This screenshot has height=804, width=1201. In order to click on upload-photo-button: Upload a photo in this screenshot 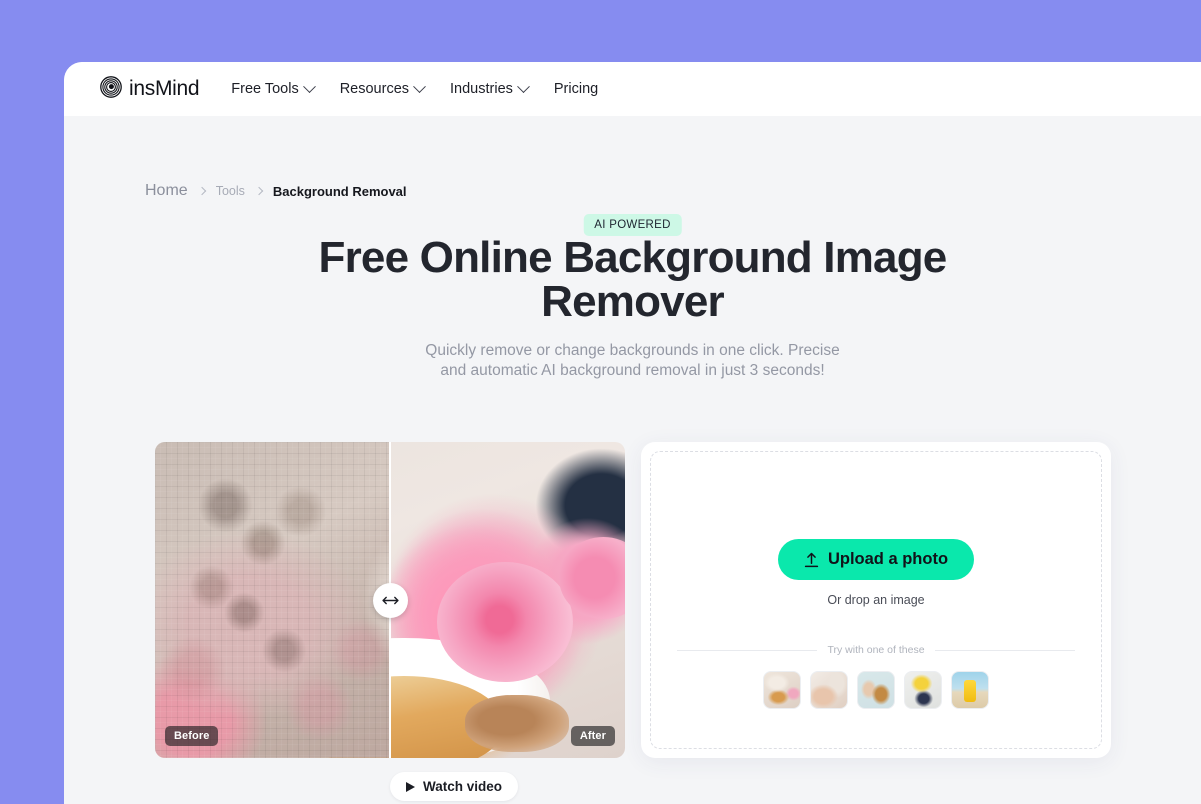, I will do `click(876, 559)`.